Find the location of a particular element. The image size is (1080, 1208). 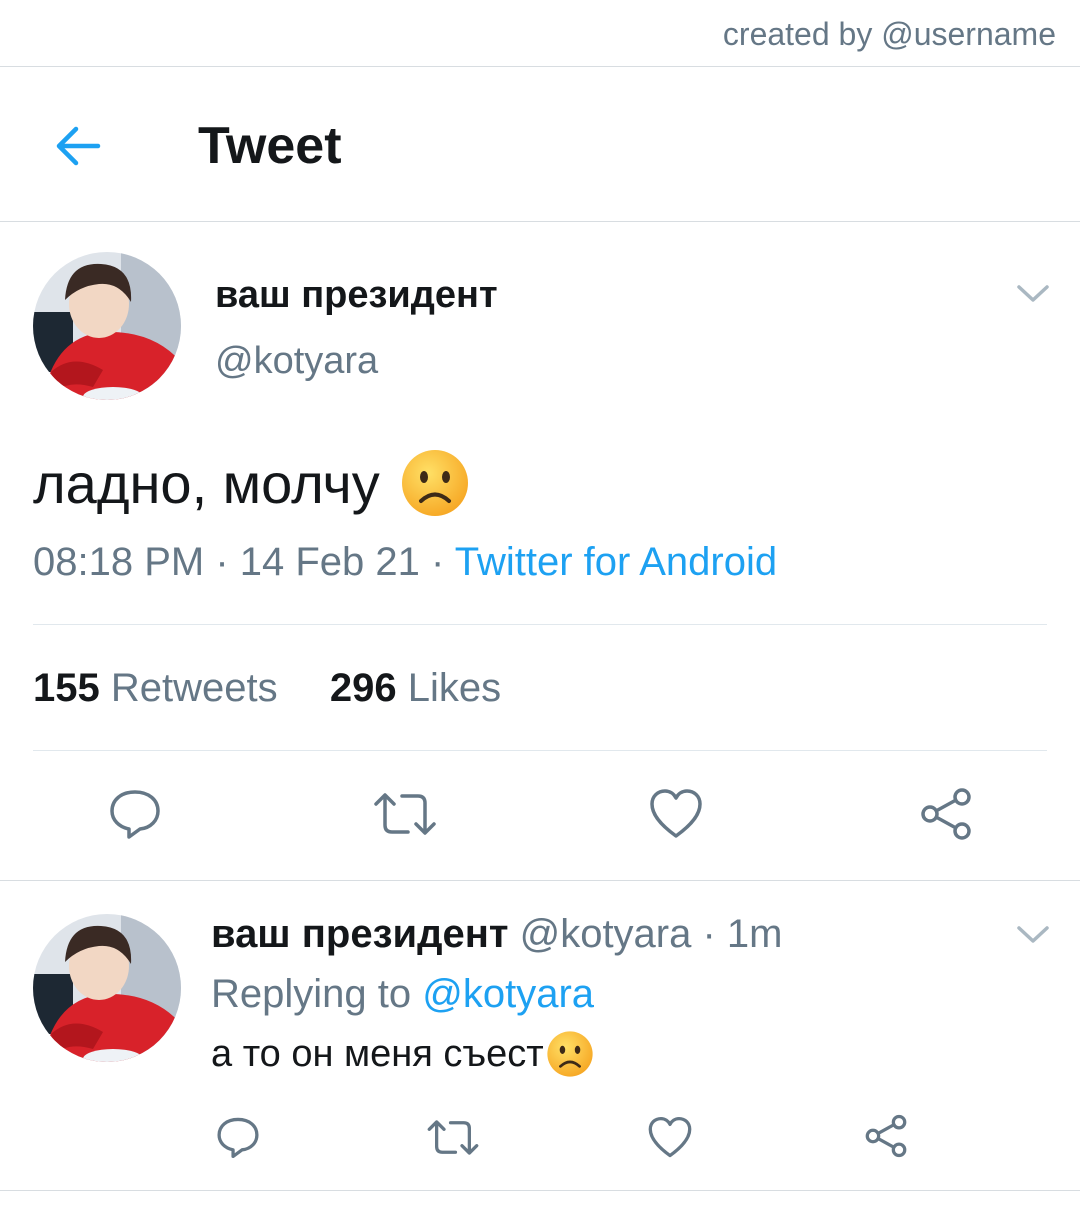

bottom-divider is located at coordinates (540, 1190).